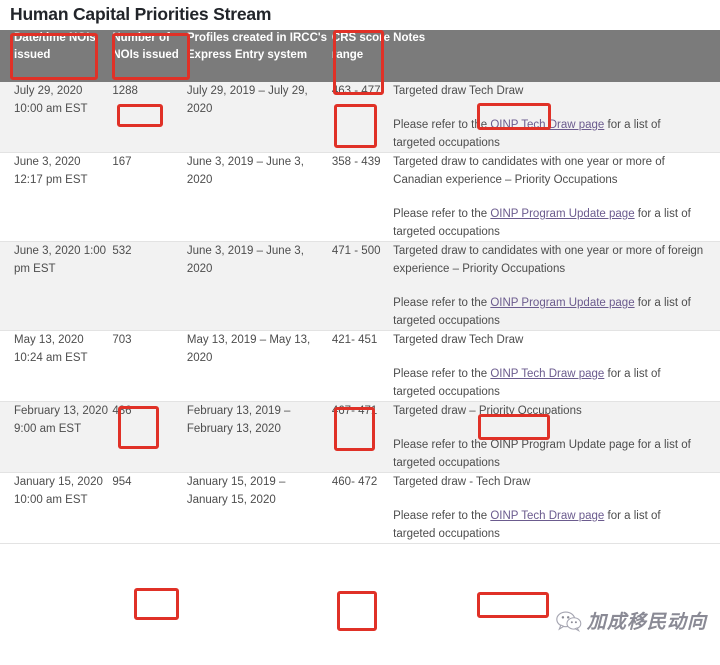 Image resolution: width=720 pixels, height=665 pixels. Describe the element at coordinates (125, 91) in the screenshot. I see `cell-number: 1288` at that location.